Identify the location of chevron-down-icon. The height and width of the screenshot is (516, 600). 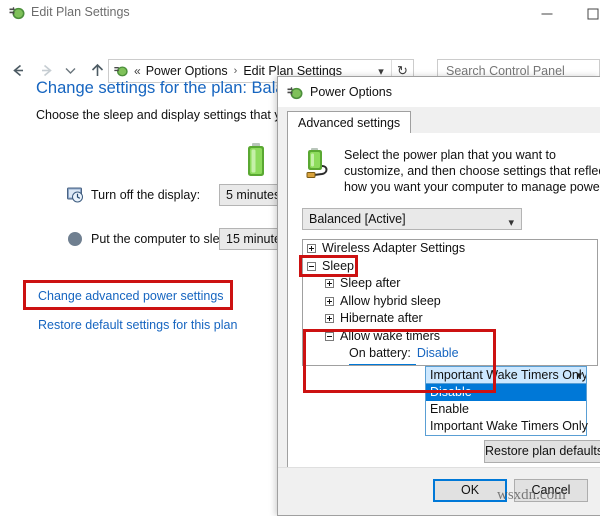
(70, 71).